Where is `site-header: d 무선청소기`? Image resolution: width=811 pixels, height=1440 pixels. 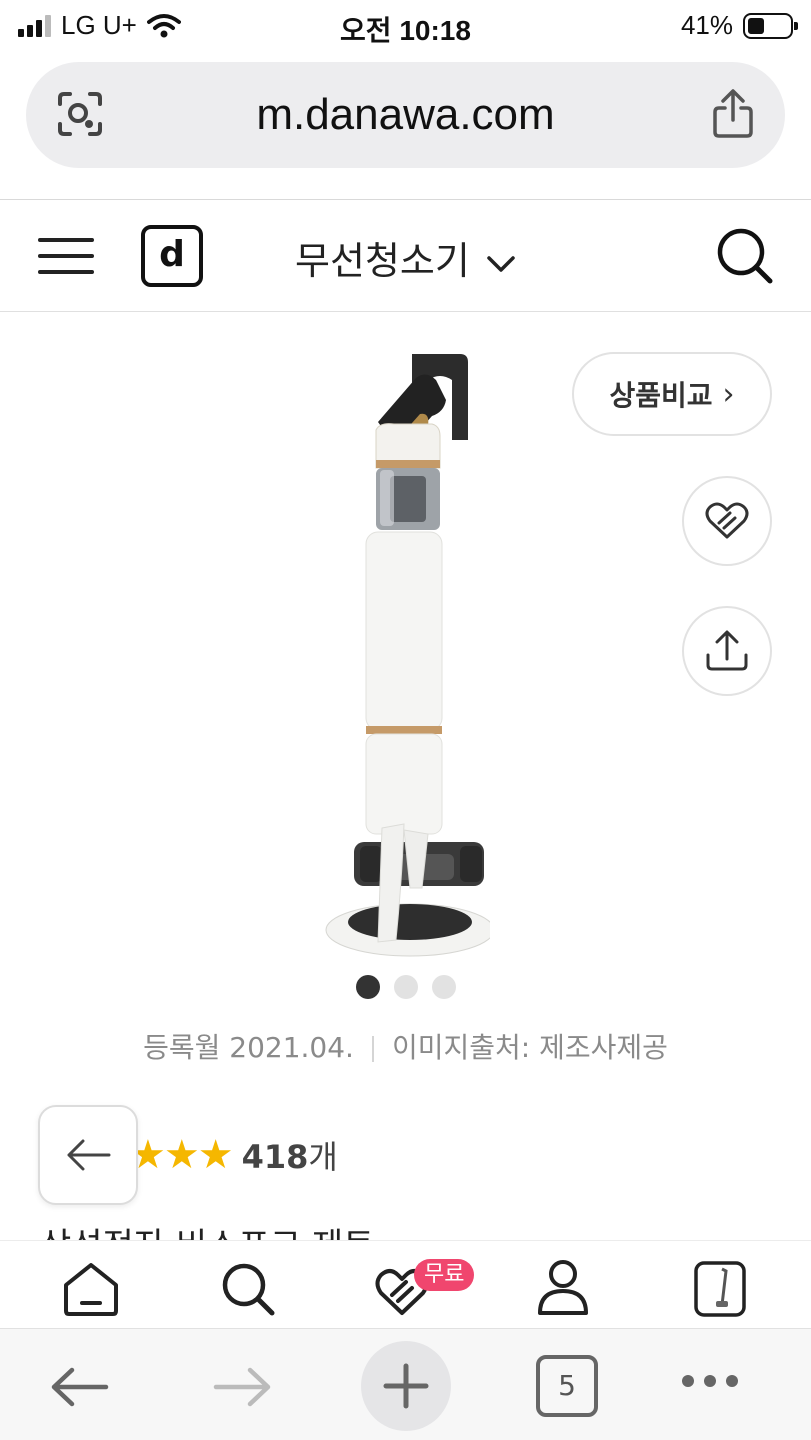
site-header: d 무선청소기 is located at coordinates (405, 256).